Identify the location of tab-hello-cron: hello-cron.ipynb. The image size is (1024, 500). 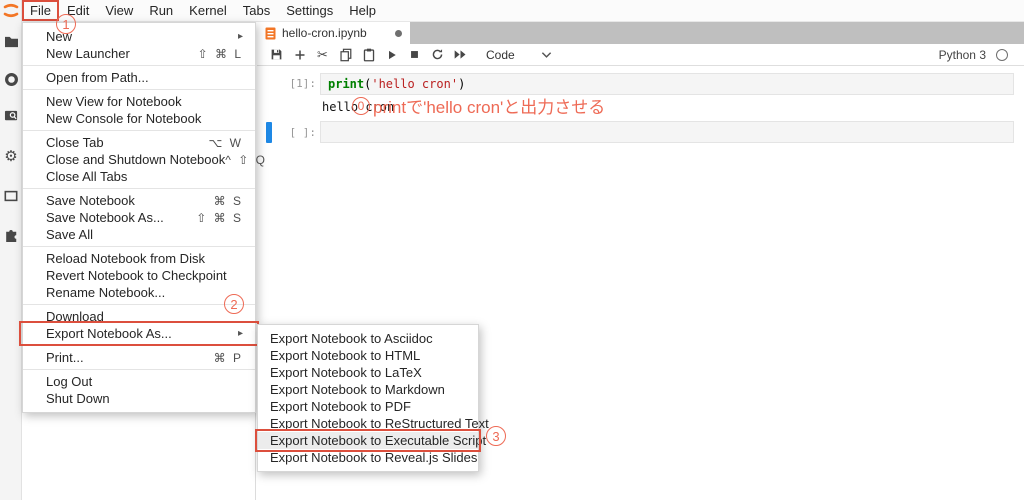
(333, 33).